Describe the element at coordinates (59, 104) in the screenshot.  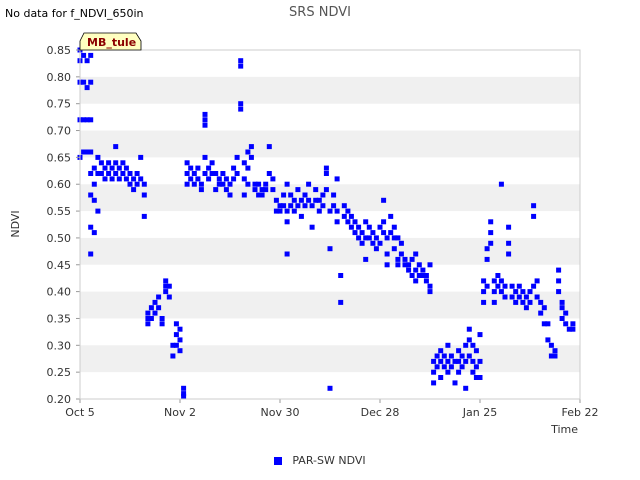
I see `y-tick-label: 0.75` at that location.